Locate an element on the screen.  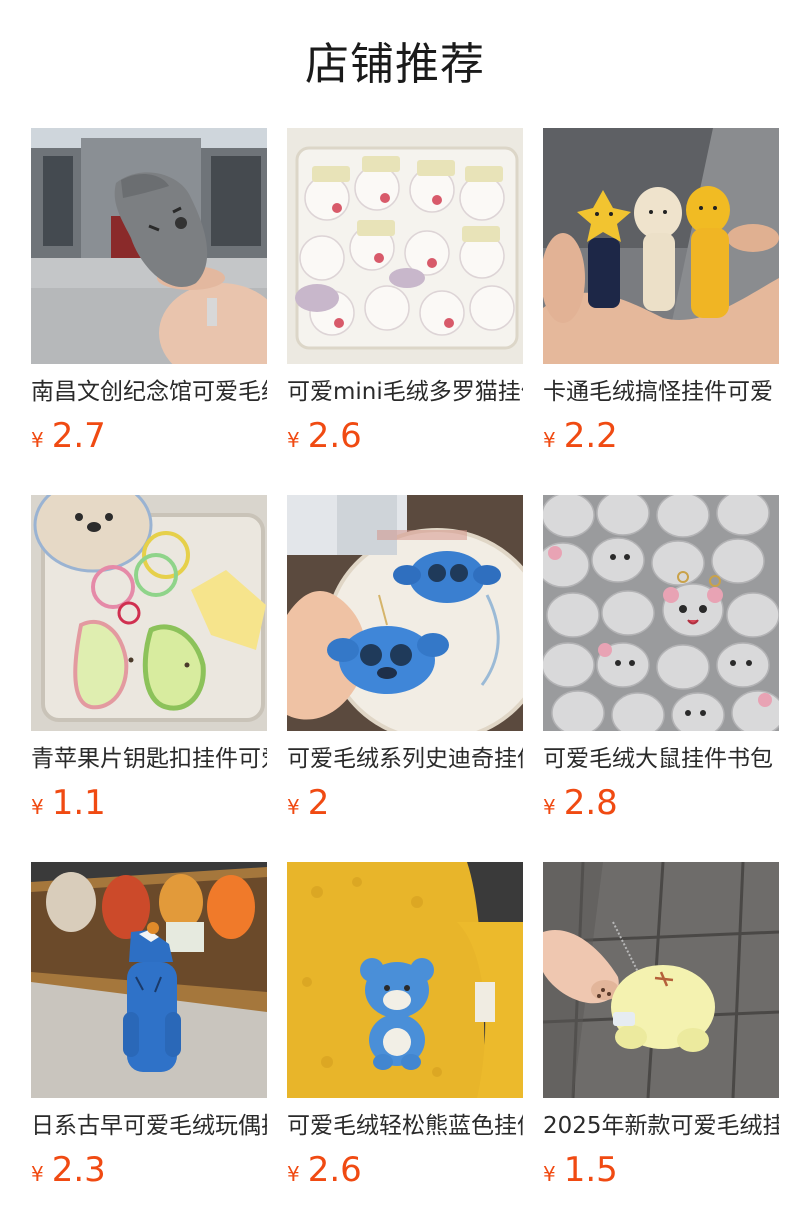
product-name: 可爱毛绒系列史迪奇挂件 is located at coordinates (405, 759).